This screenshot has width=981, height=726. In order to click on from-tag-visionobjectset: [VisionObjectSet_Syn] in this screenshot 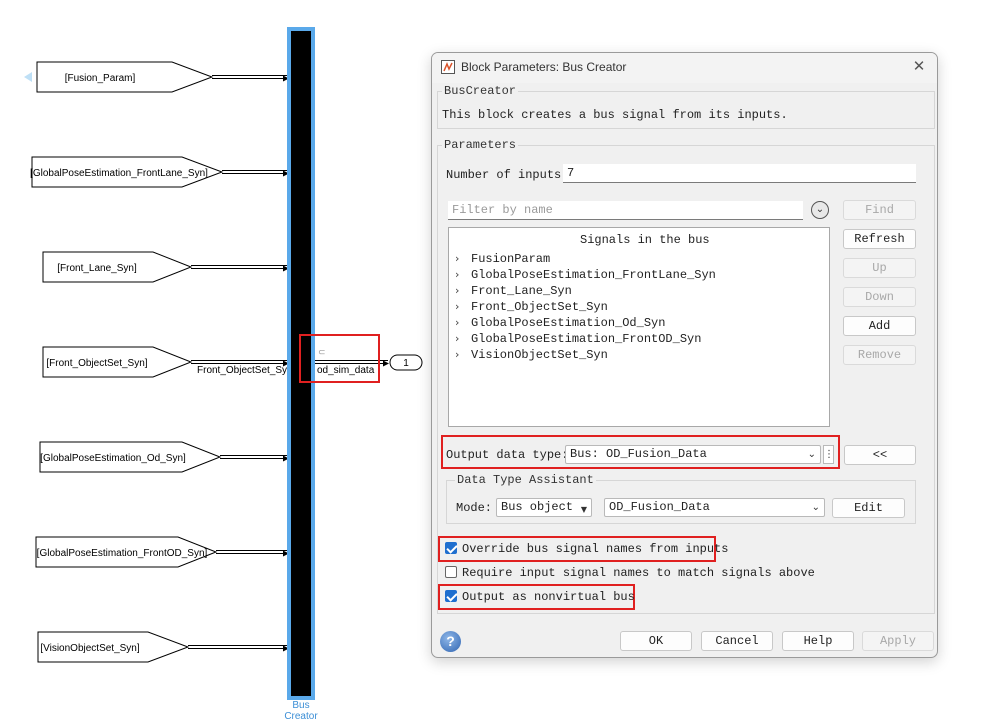, I will do `click(113, 647)`.